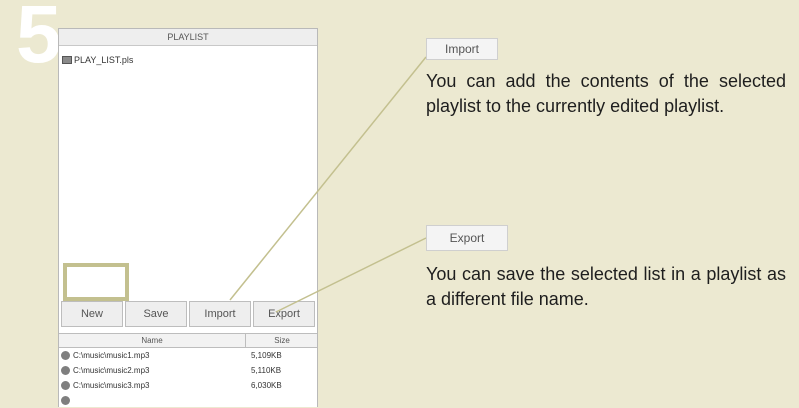  What do you see at coordinates (328, 178) in the screenshot?
I see `import-callout-line` at bounding box center [328, 178].